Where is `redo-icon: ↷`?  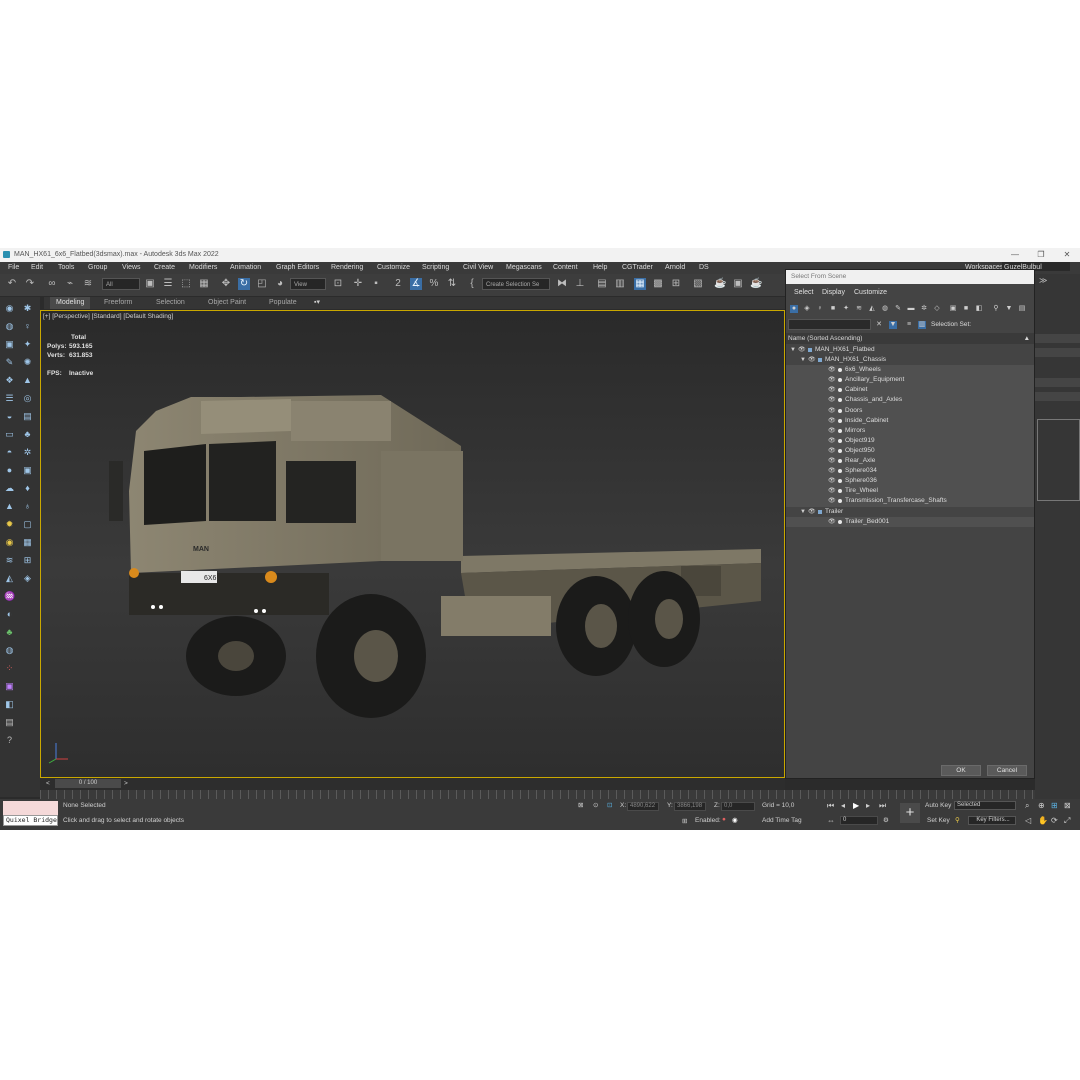
redo-icon: ↷ is located at coordinates (30, 284).